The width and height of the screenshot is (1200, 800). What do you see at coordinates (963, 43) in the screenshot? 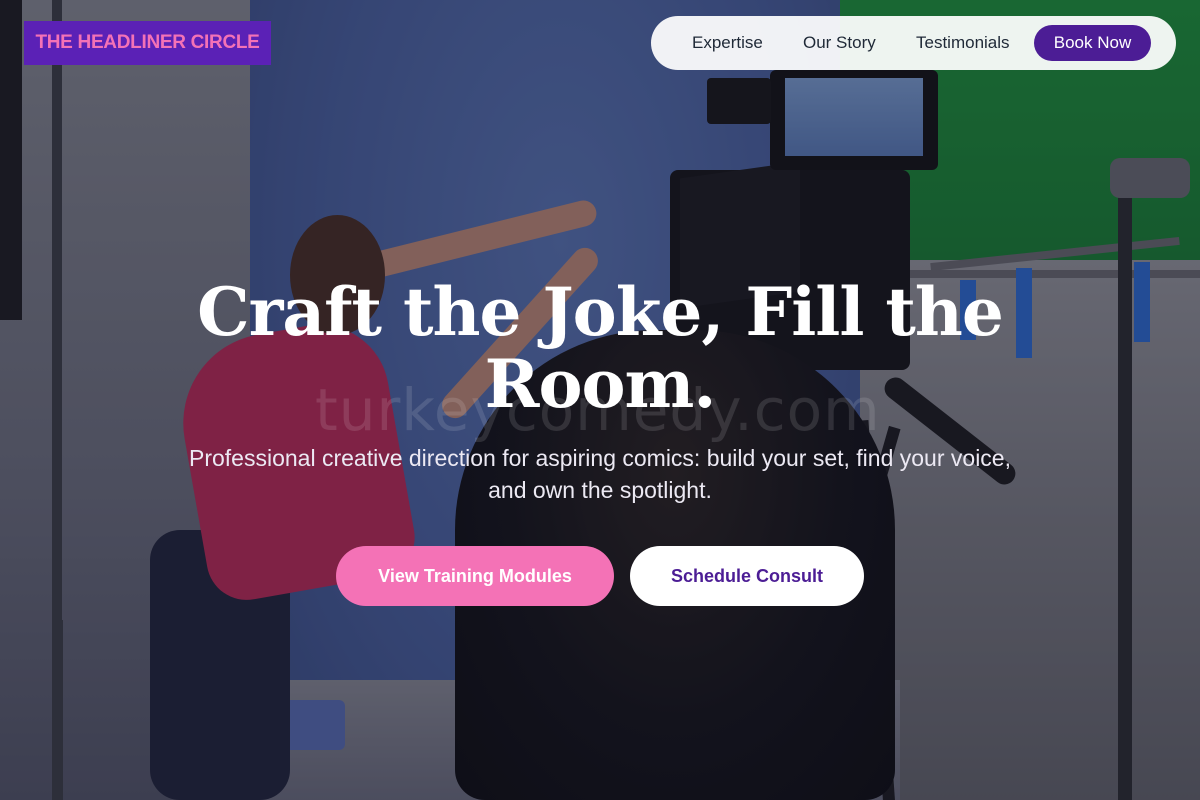
I see `nav-link-testimonials: Testimonials` at bounding box center [963, 43].